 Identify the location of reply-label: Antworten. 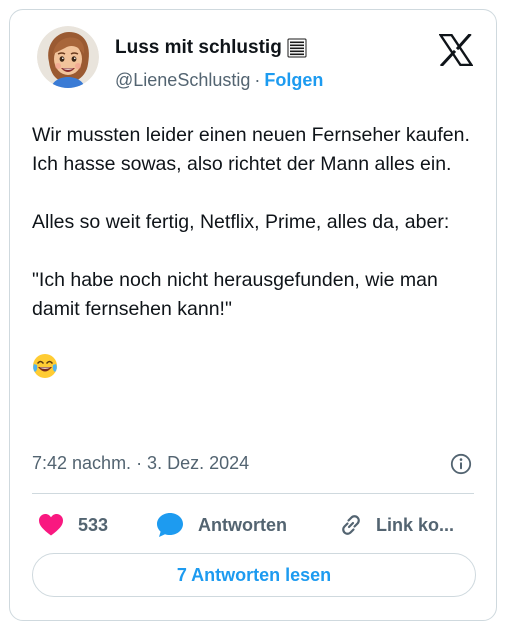
(242, 524).